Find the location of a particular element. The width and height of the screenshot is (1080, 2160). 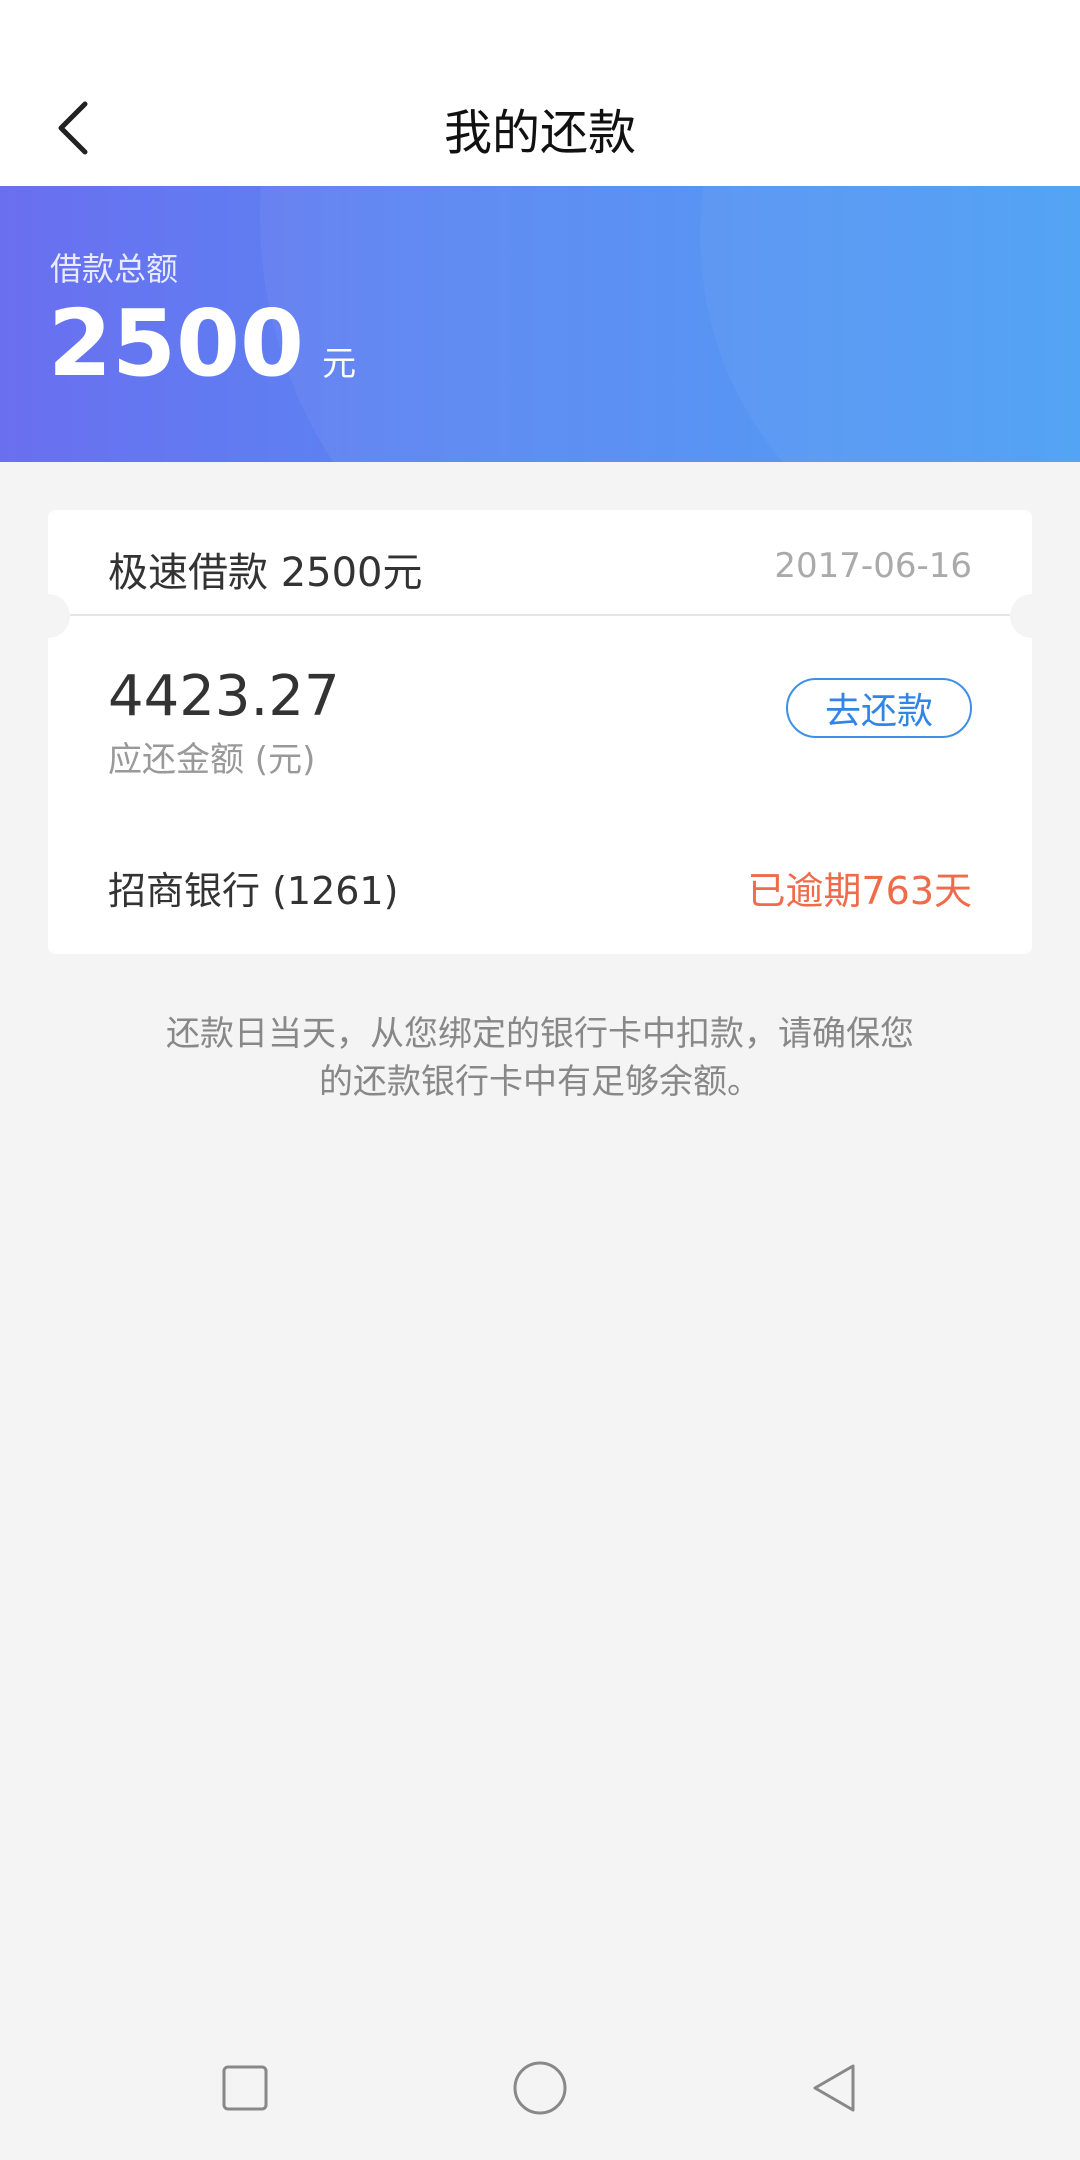

loan-card-header: 极速借款 2500元 2017-06-16 is located at coordinates (540, 562).